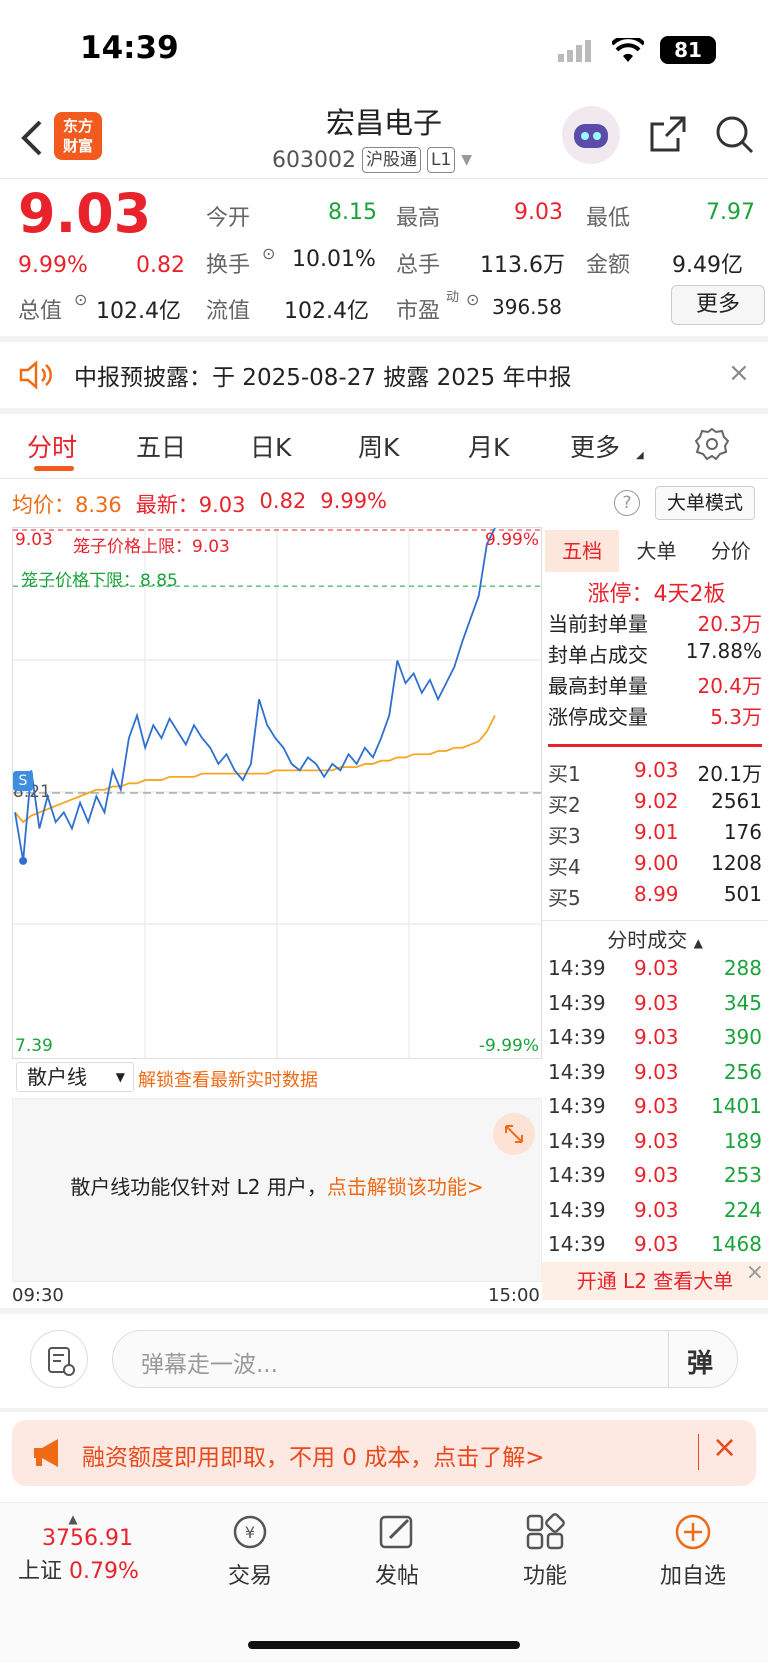  Describe the element at coordinates (718, 305) in the screenshot. I see `more-button: 更多` at that location.